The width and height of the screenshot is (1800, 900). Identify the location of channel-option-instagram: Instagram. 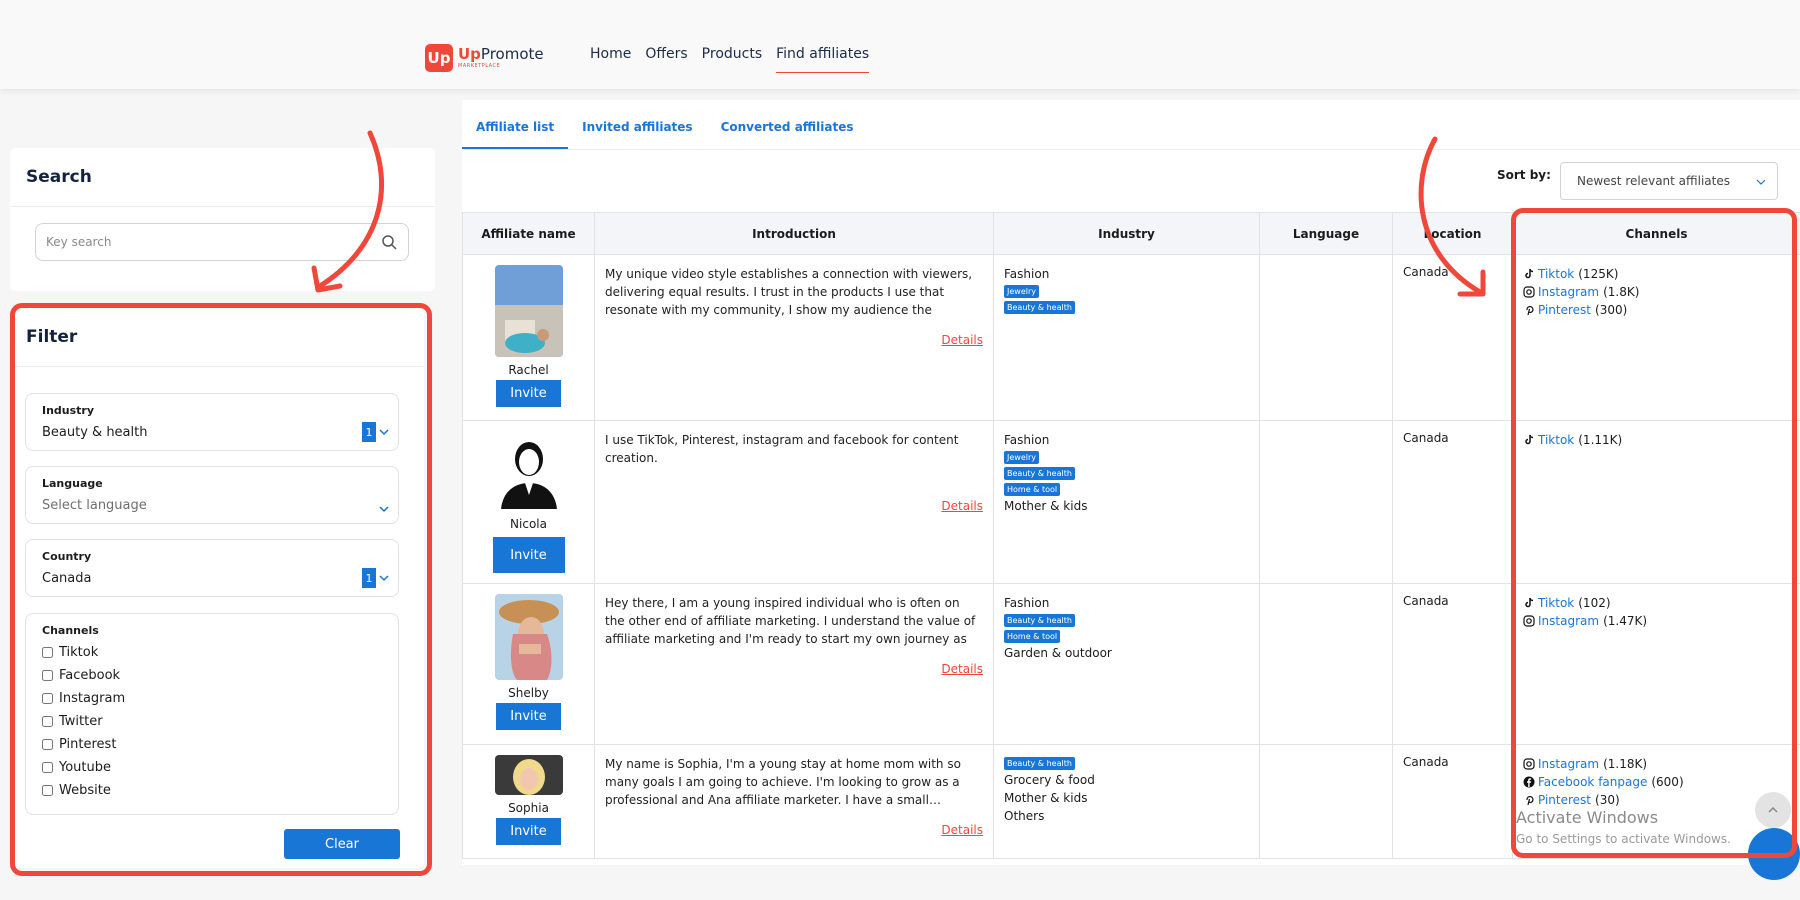
(212, 698).